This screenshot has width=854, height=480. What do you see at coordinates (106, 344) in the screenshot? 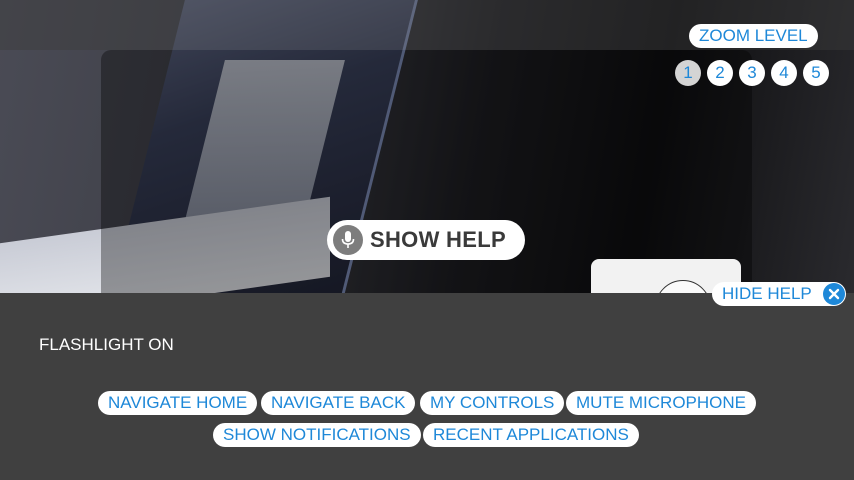
I see `flashlight-status: FLASHLIGHT ON` at bounding box center [106, 344].